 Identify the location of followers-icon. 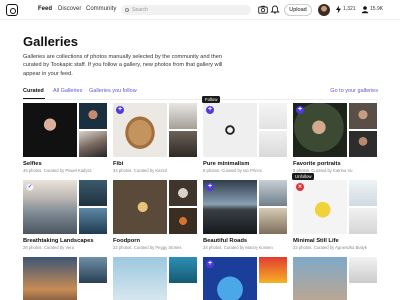
(365, 10).